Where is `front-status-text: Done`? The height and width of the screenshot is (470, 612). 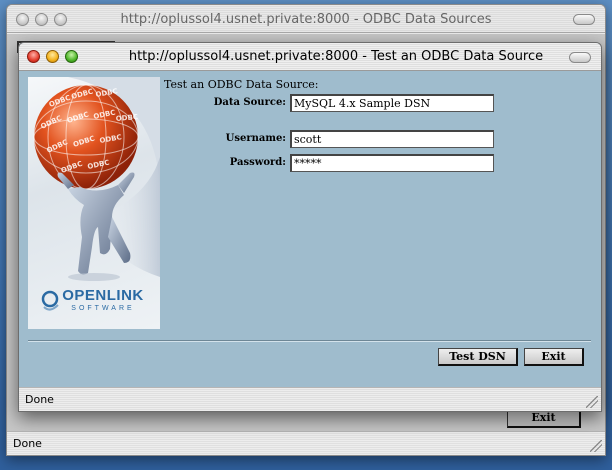
front-status-text: Done is located at coordinates (39, 399).